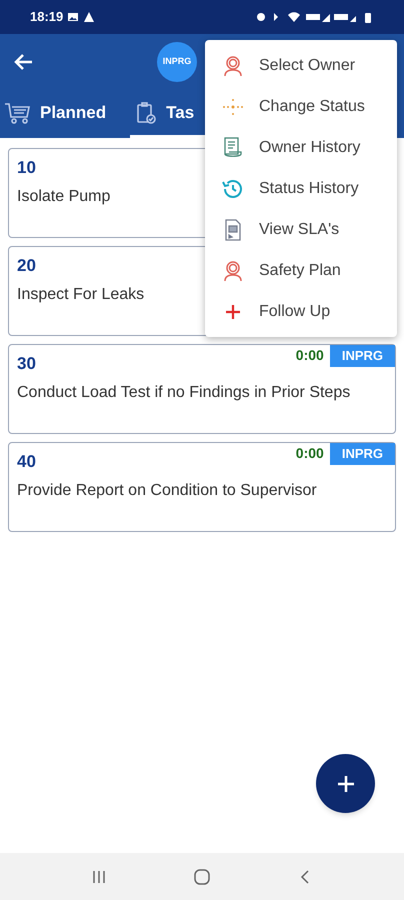 The image size is (404, 900). Describe the element at coordinates (26, 364) in the screenshot. I see `task-number: 30` at that location.